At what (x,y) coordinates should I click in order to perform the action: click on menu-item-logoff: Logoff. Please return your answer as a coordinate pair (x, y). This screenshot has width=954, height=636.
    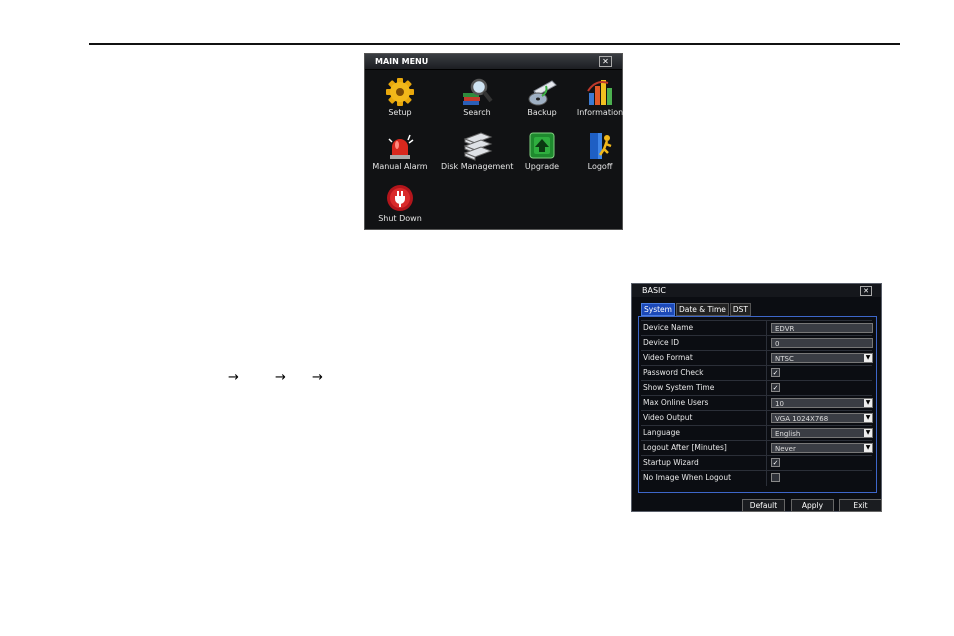
    Looking at the image, I should click on (600, 151).